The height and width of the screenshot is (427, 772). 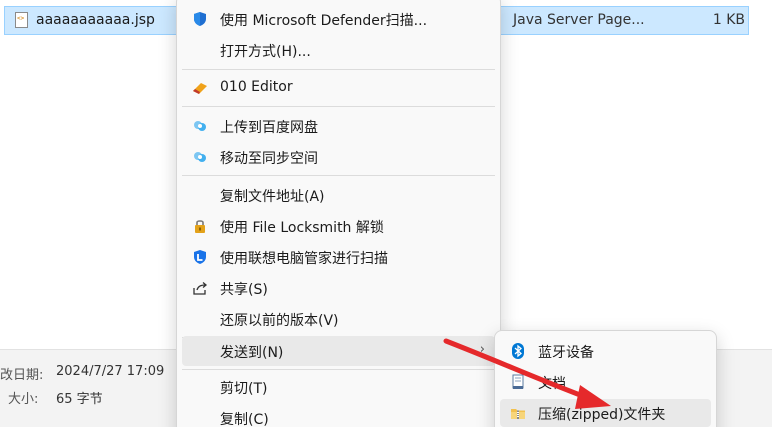 What do you see at coordinates (200, 88) in the screenshot?
I see `010-editor-icon` at bounding box center [200, 88].